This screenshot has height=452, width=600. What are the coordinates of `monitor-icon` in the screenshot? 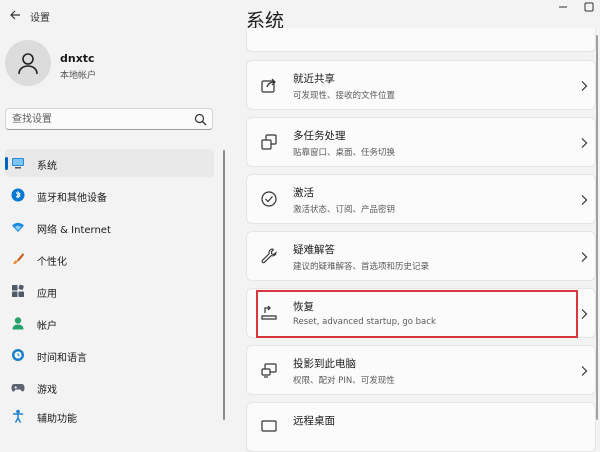 It's located at (18, 163).